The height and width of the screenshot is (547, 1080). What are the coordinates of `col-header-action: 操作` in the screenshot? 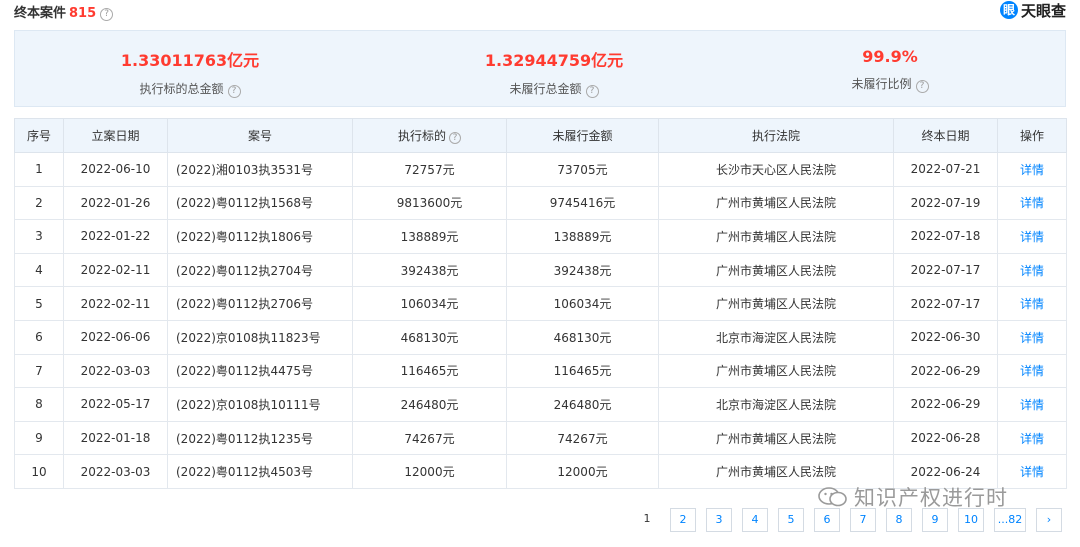 It's located at (1032, 135).